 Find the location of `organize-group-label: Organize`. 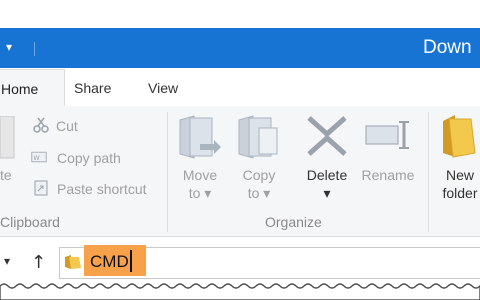

organize-group-label: Organize is located at coordinates (293, 222).